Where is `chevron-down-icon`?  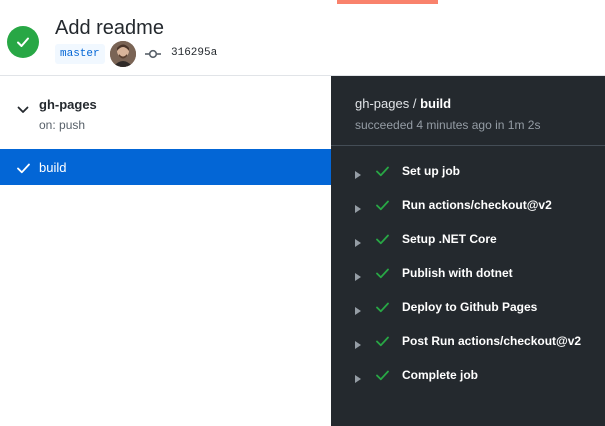 chevron-down-icon is located at coordinates (23, 110).